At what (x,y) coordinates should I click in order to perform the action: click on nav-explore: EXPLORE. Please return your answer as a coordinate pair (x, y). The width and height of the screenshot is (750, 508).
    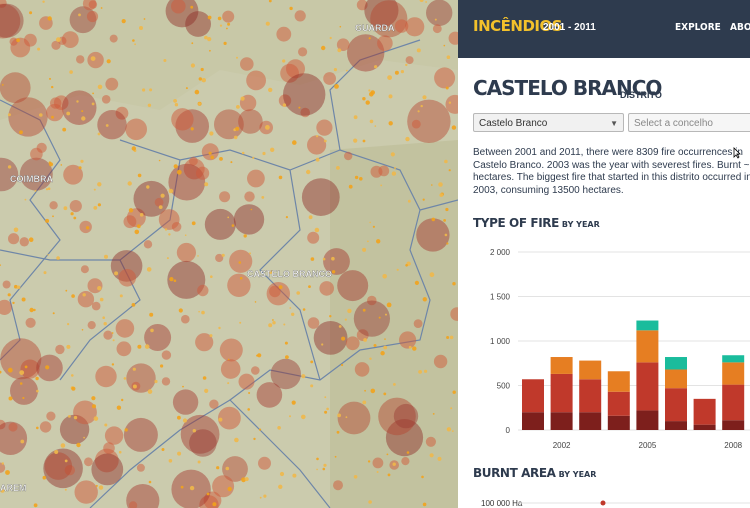
    Looking at the image, I should click on (698, 27).